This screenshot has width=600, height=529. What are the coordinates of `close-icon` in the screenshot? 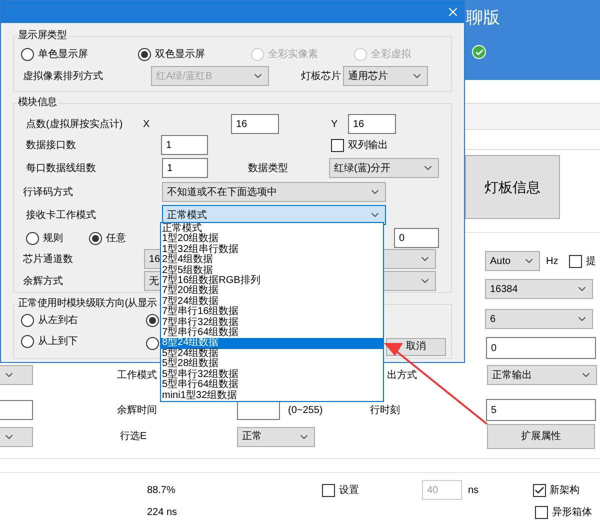 It's located at (453, 12).